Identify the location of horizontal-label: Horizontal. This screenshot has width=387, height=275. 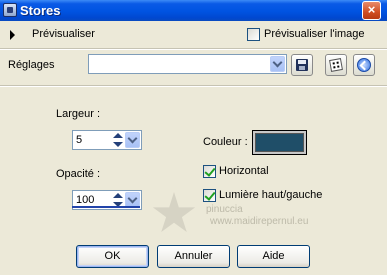
(244, 171).